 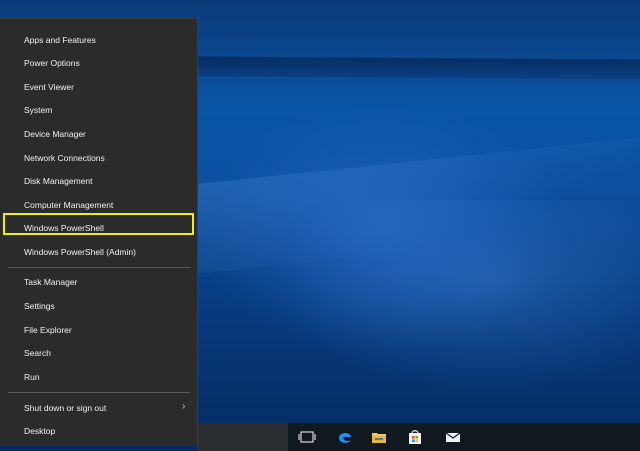 I want to click on highlight-box, so click(x=98, y=224).